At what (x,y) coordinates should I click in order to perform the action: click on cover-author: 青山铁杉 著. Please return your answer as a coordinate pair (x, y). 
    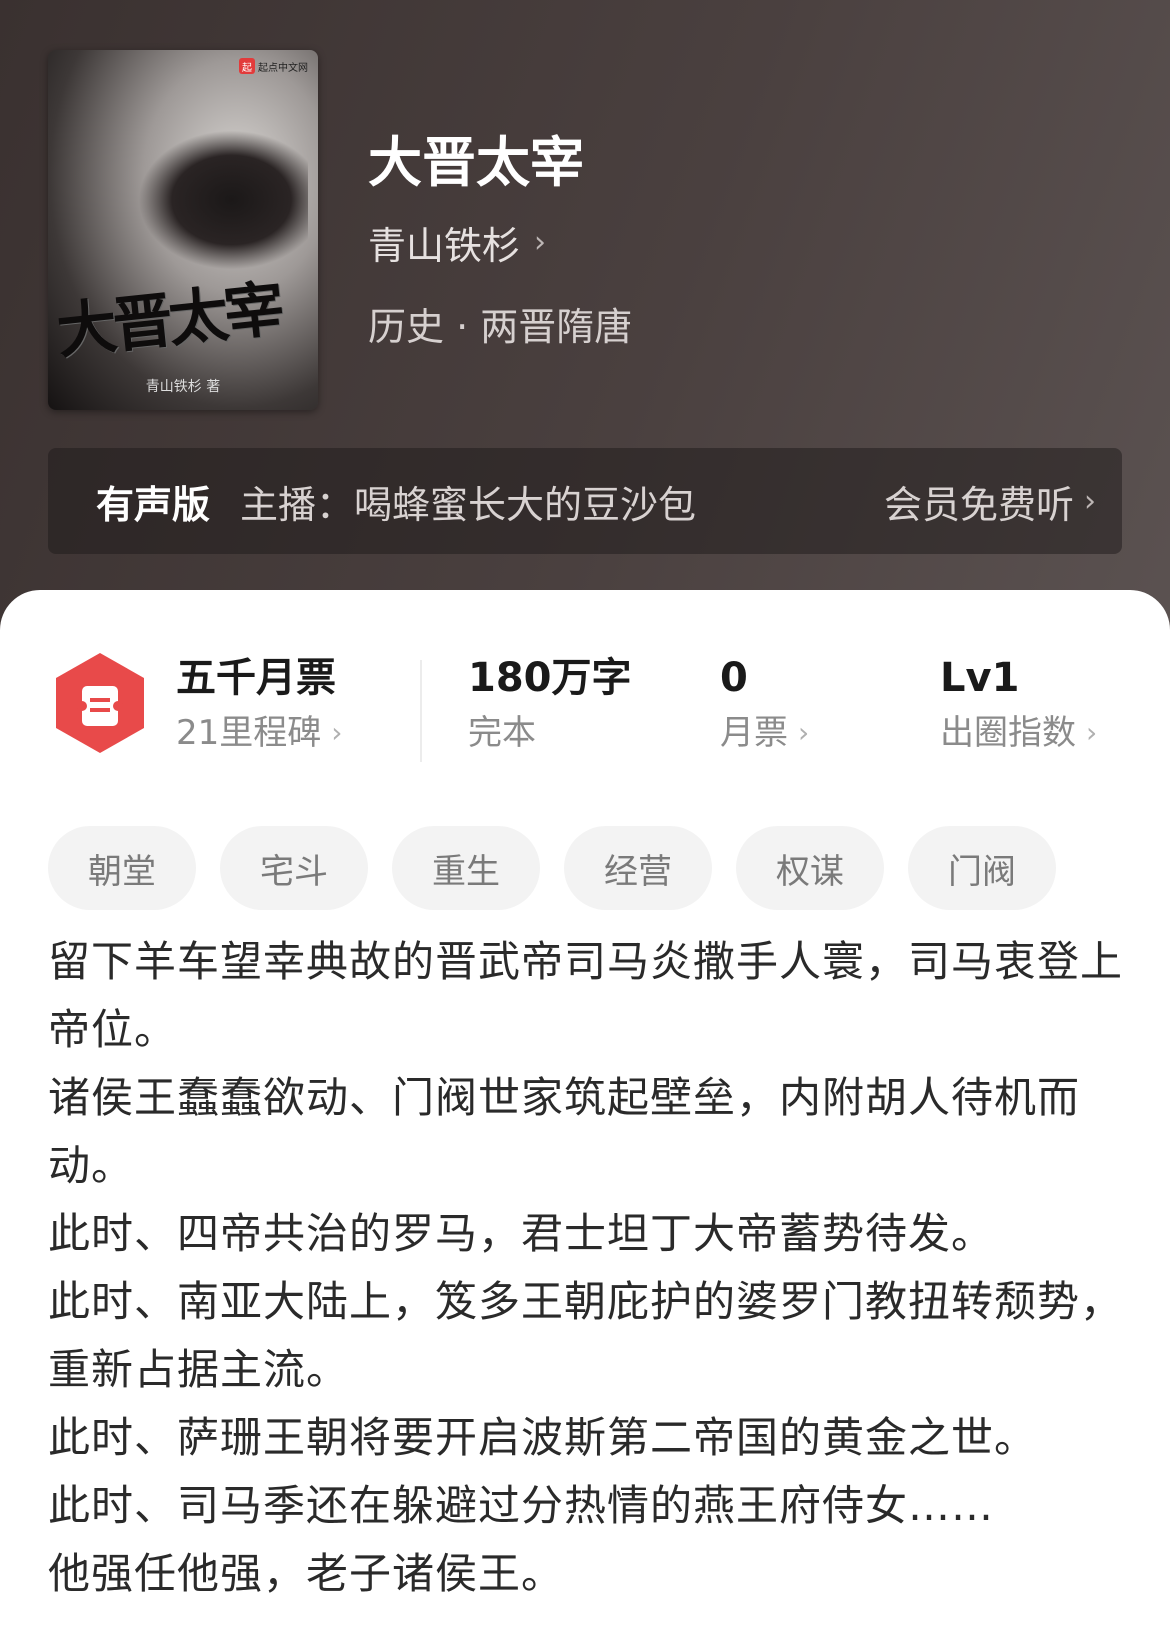
    Looking at the image, I should click on (183, 387).